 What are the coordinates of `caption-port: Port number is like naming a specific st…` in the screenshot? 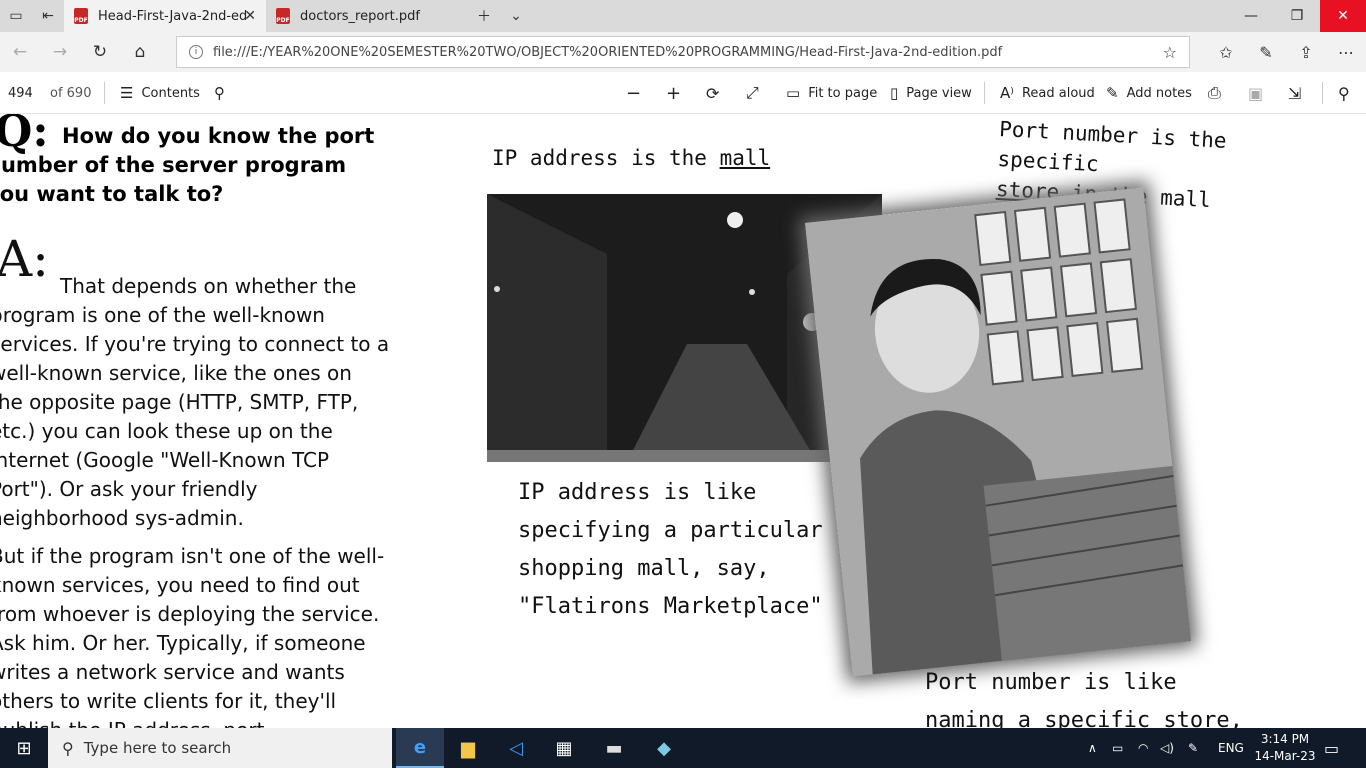 It's located at (1084, 699).